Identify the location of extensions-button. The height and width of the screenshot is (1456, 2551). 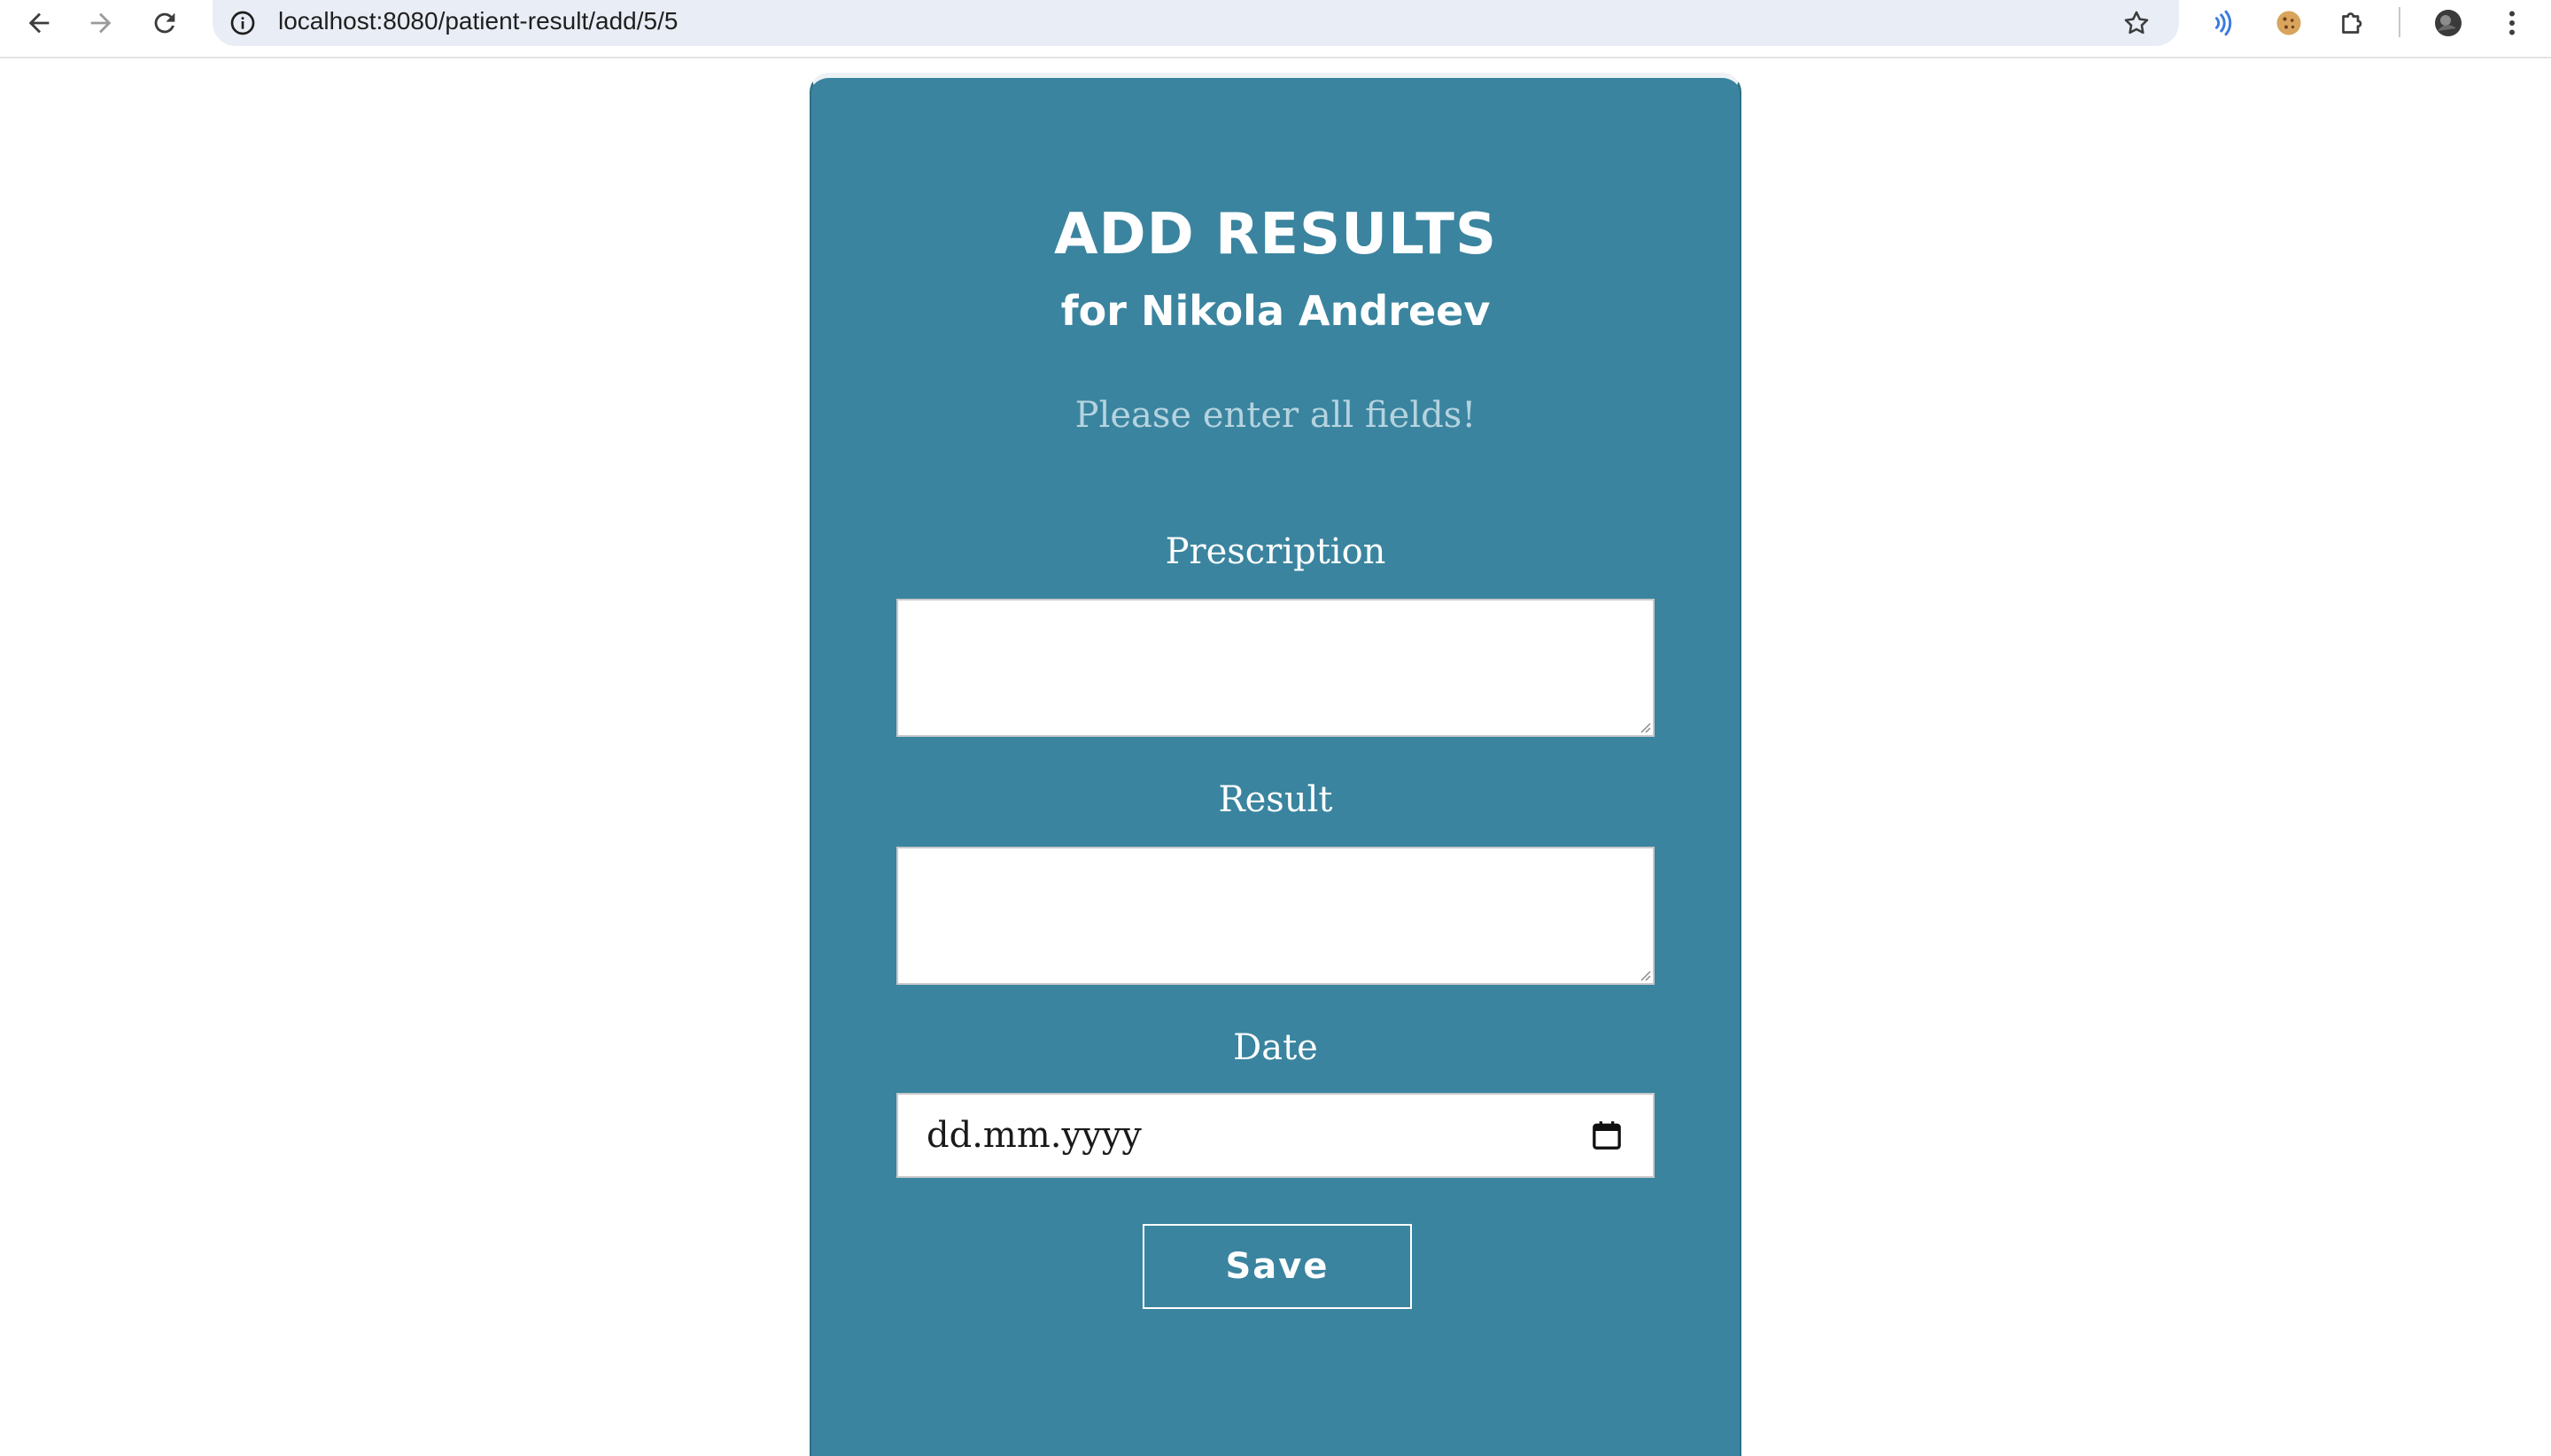
(2352, 23).